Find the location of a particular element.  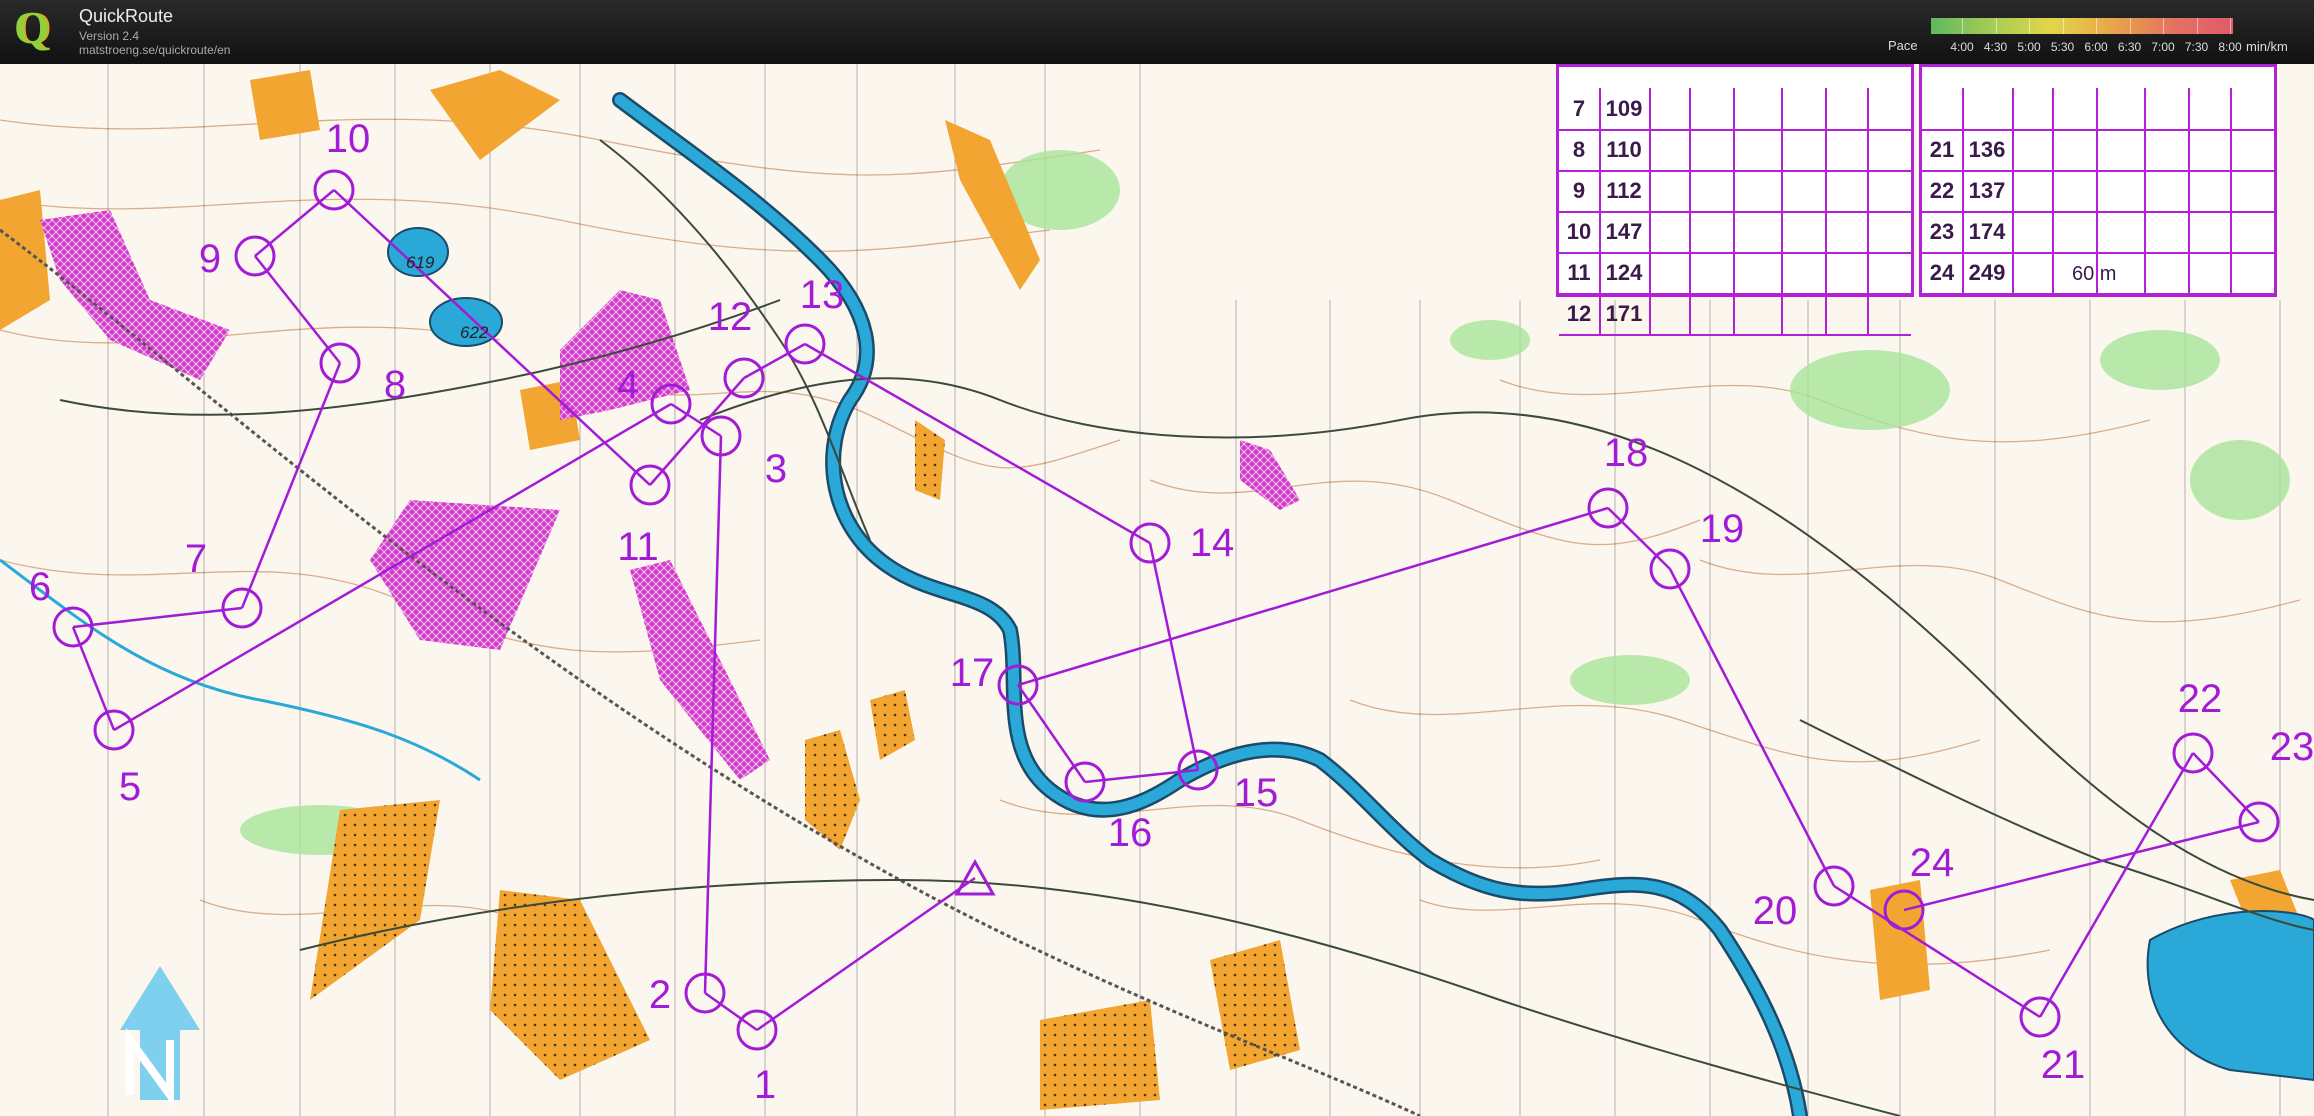

control-number-5: 5 is located at coordinates (130, 787).